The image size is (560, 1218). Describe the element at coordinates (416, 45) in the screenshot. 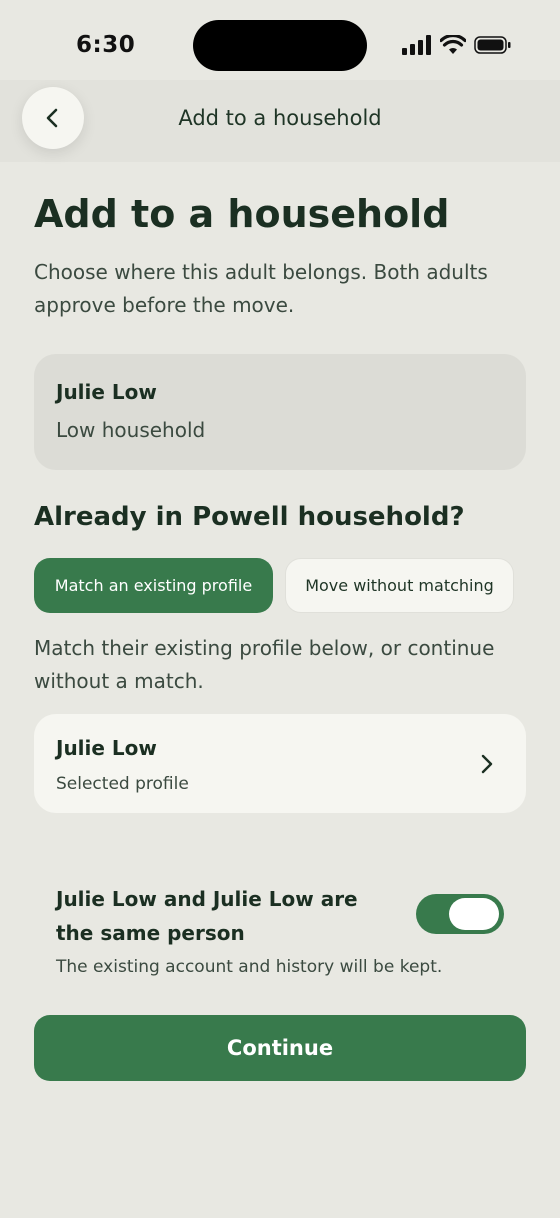

I see `cellular-signal-icon` at that location.